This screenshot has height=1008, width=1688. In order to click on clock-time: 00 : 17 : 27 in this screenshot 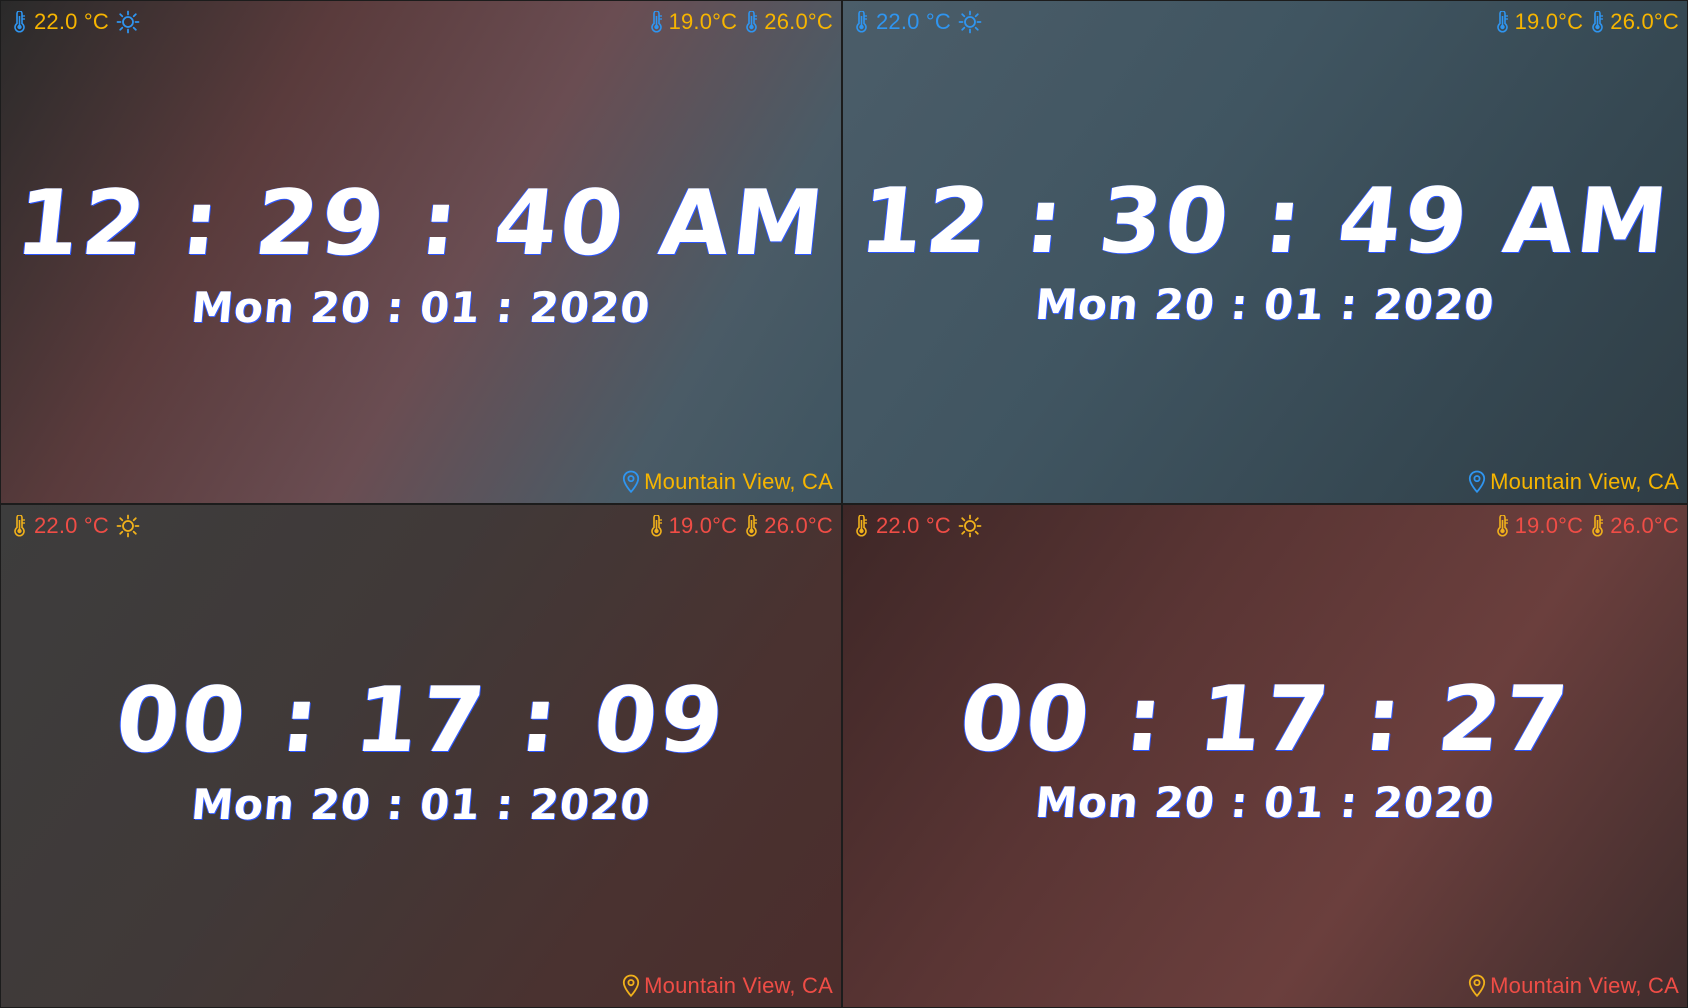, I will do `click(1265, 719)`.